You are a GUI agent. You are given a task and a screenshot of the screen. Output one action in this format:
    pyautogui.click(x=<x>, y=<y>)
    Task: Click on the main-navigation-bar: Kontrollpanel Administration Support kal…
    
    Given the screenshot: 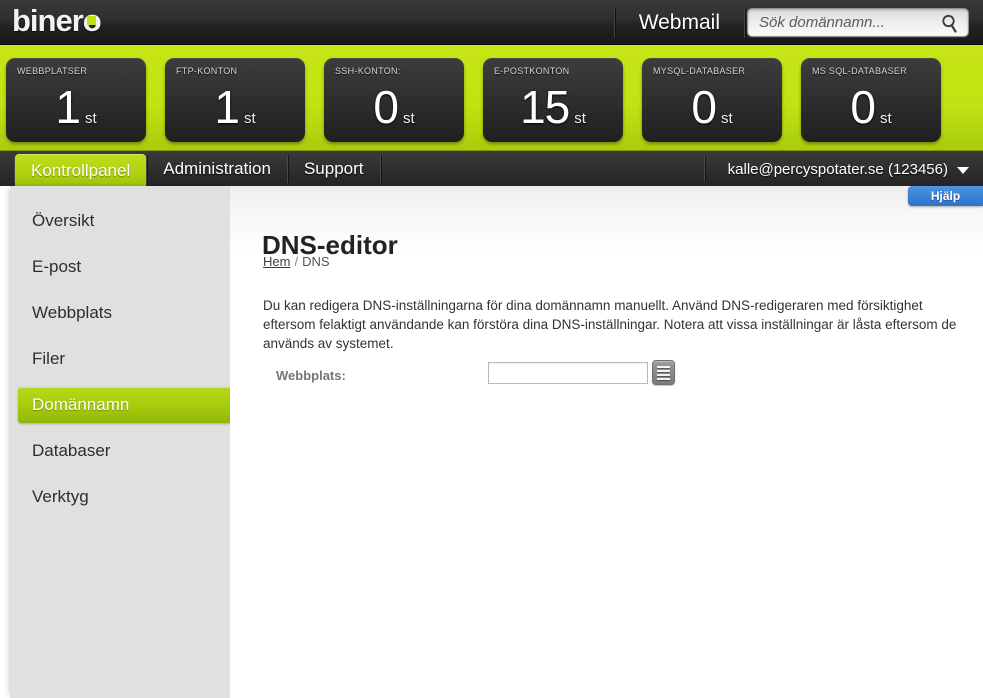 What is the action you would take?
    pyautogui.click(x=491, y=168)
    